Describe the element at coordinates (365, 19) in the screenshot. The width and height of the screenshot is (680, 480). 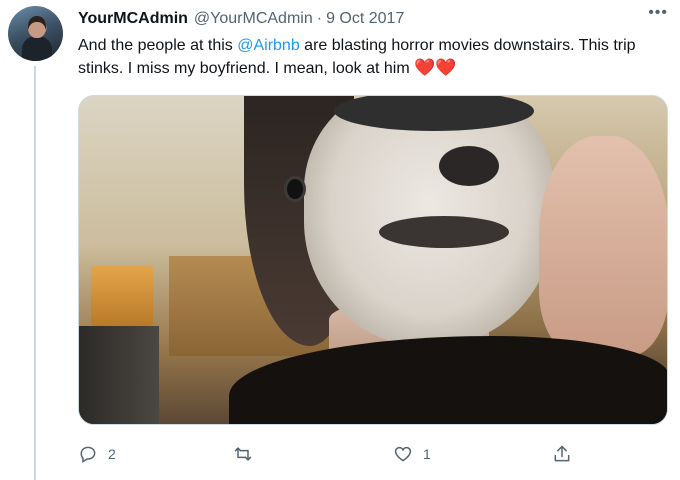
I see `tweet-date: 9 Oct 2017` at that location.